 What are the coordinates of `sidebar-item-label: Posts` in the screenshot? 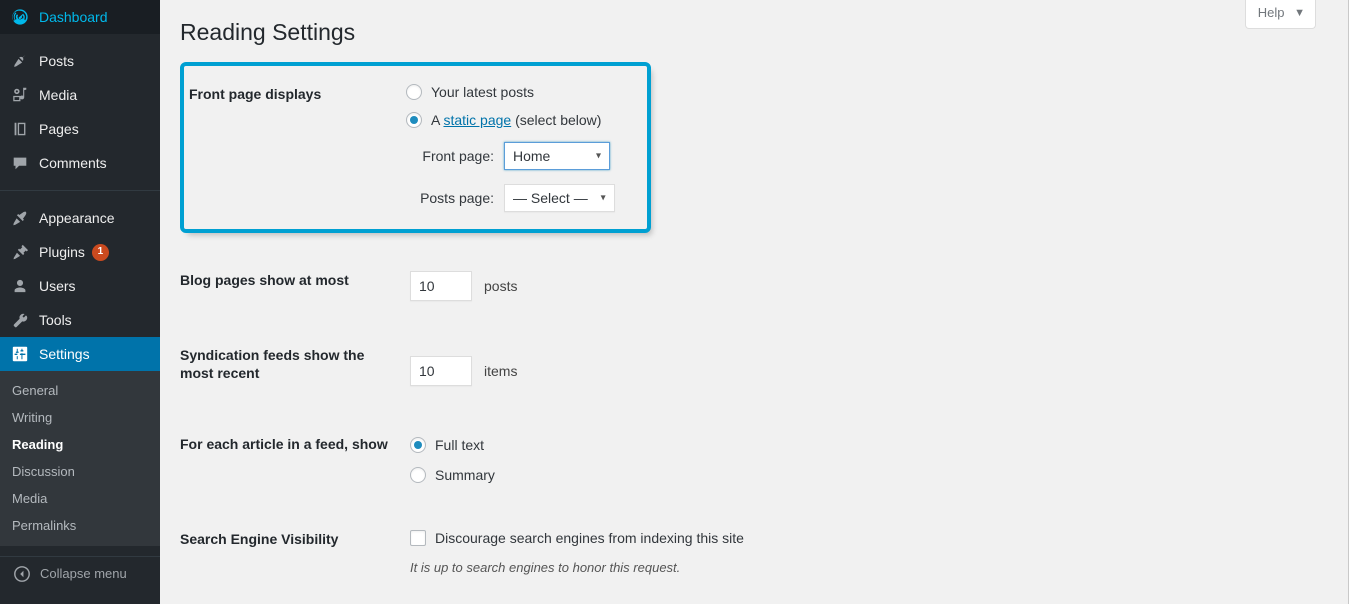 It's located at (57, 61).